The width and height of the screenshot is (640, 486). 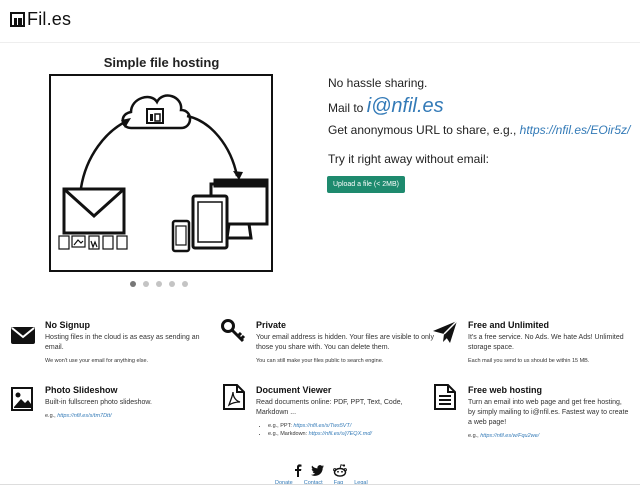 What do you see at coordinates (233, 331) in the screenshot?
I see `key-icon` at bounding box center [233, 331].